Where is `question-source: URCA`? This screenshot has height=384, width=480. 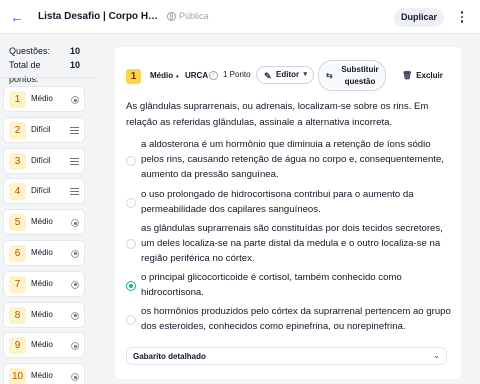
question-source: URCA is located at coordinates (197, 75).